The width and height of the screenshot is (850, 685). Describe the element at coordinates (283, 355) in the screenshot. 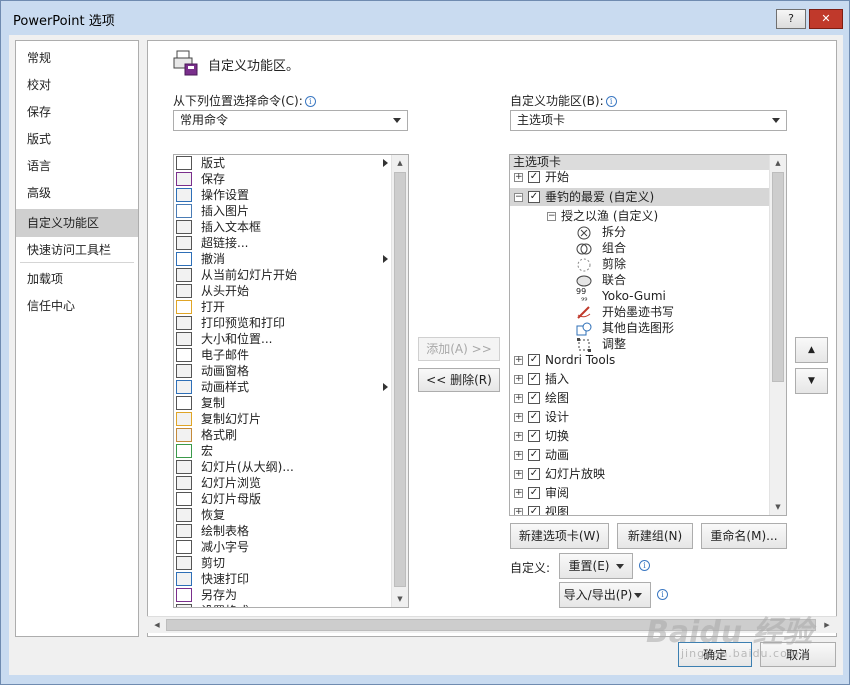

I see `command-item: 电子邮件` at that location.